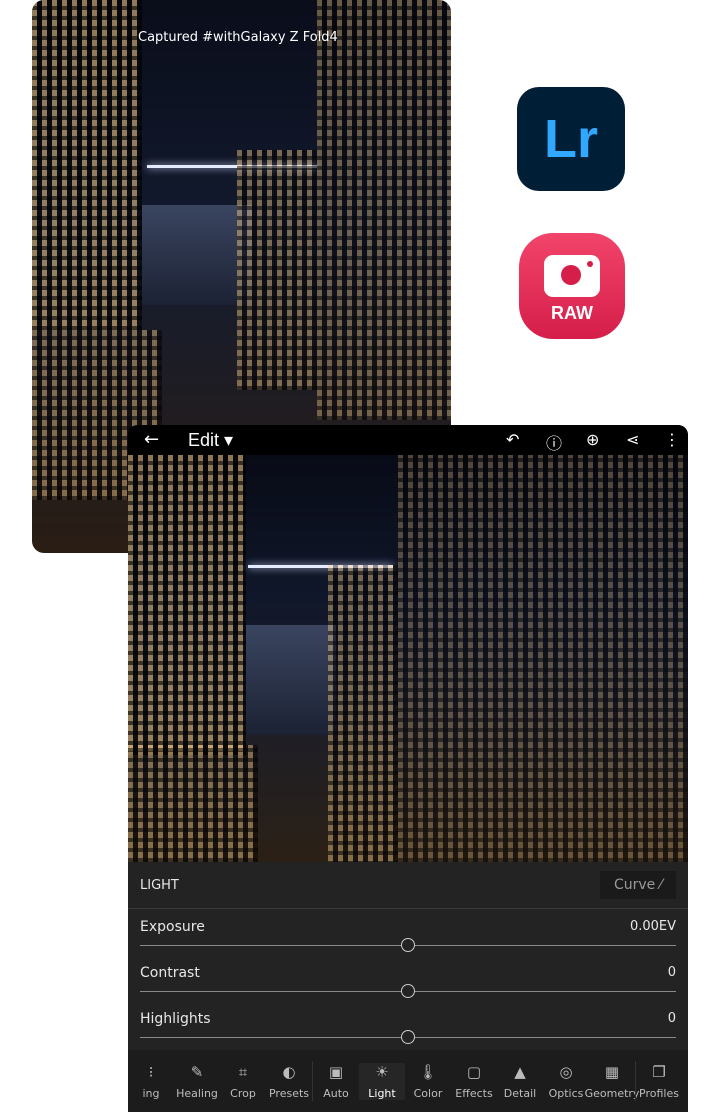 The width and height of the screenshot is (720, 1112). What do you see at coordinates (151, 1081) in the screenshot?
I see `tool-ing: ⁝ ing` at bounding box center [151, 1081].